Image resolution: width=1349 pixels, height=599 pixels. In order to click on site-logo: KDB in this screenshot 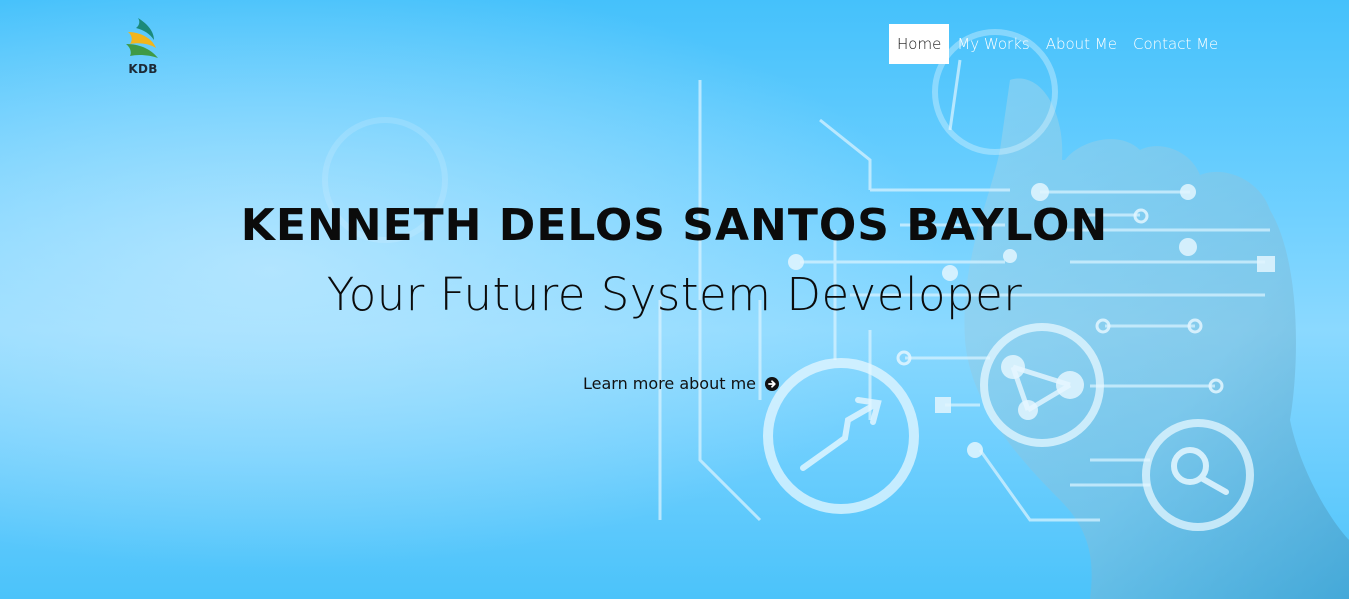, I will do `click(144, 48)`.